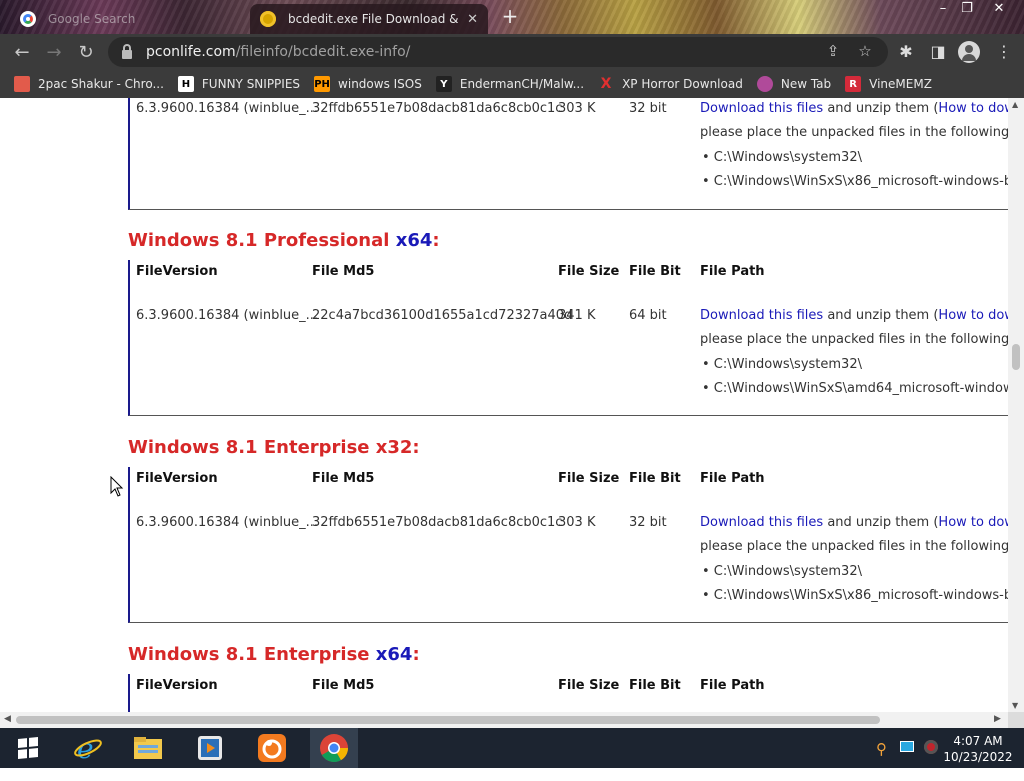 This screenshot has height=781, width=1024. Describe the element at coordinates (670, 84) in the screenshot. I see `bookmark-xp-horror: X XP Horror Download` at that location.